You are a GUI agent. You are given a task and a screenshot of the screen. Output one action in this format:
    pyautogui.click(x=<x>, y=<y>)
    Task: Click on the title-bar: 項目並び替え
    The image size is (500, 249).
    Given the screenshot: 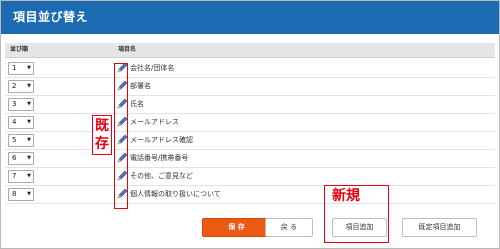 What is the action you would take?
    pyautogui.click(x=250, y=17)
    